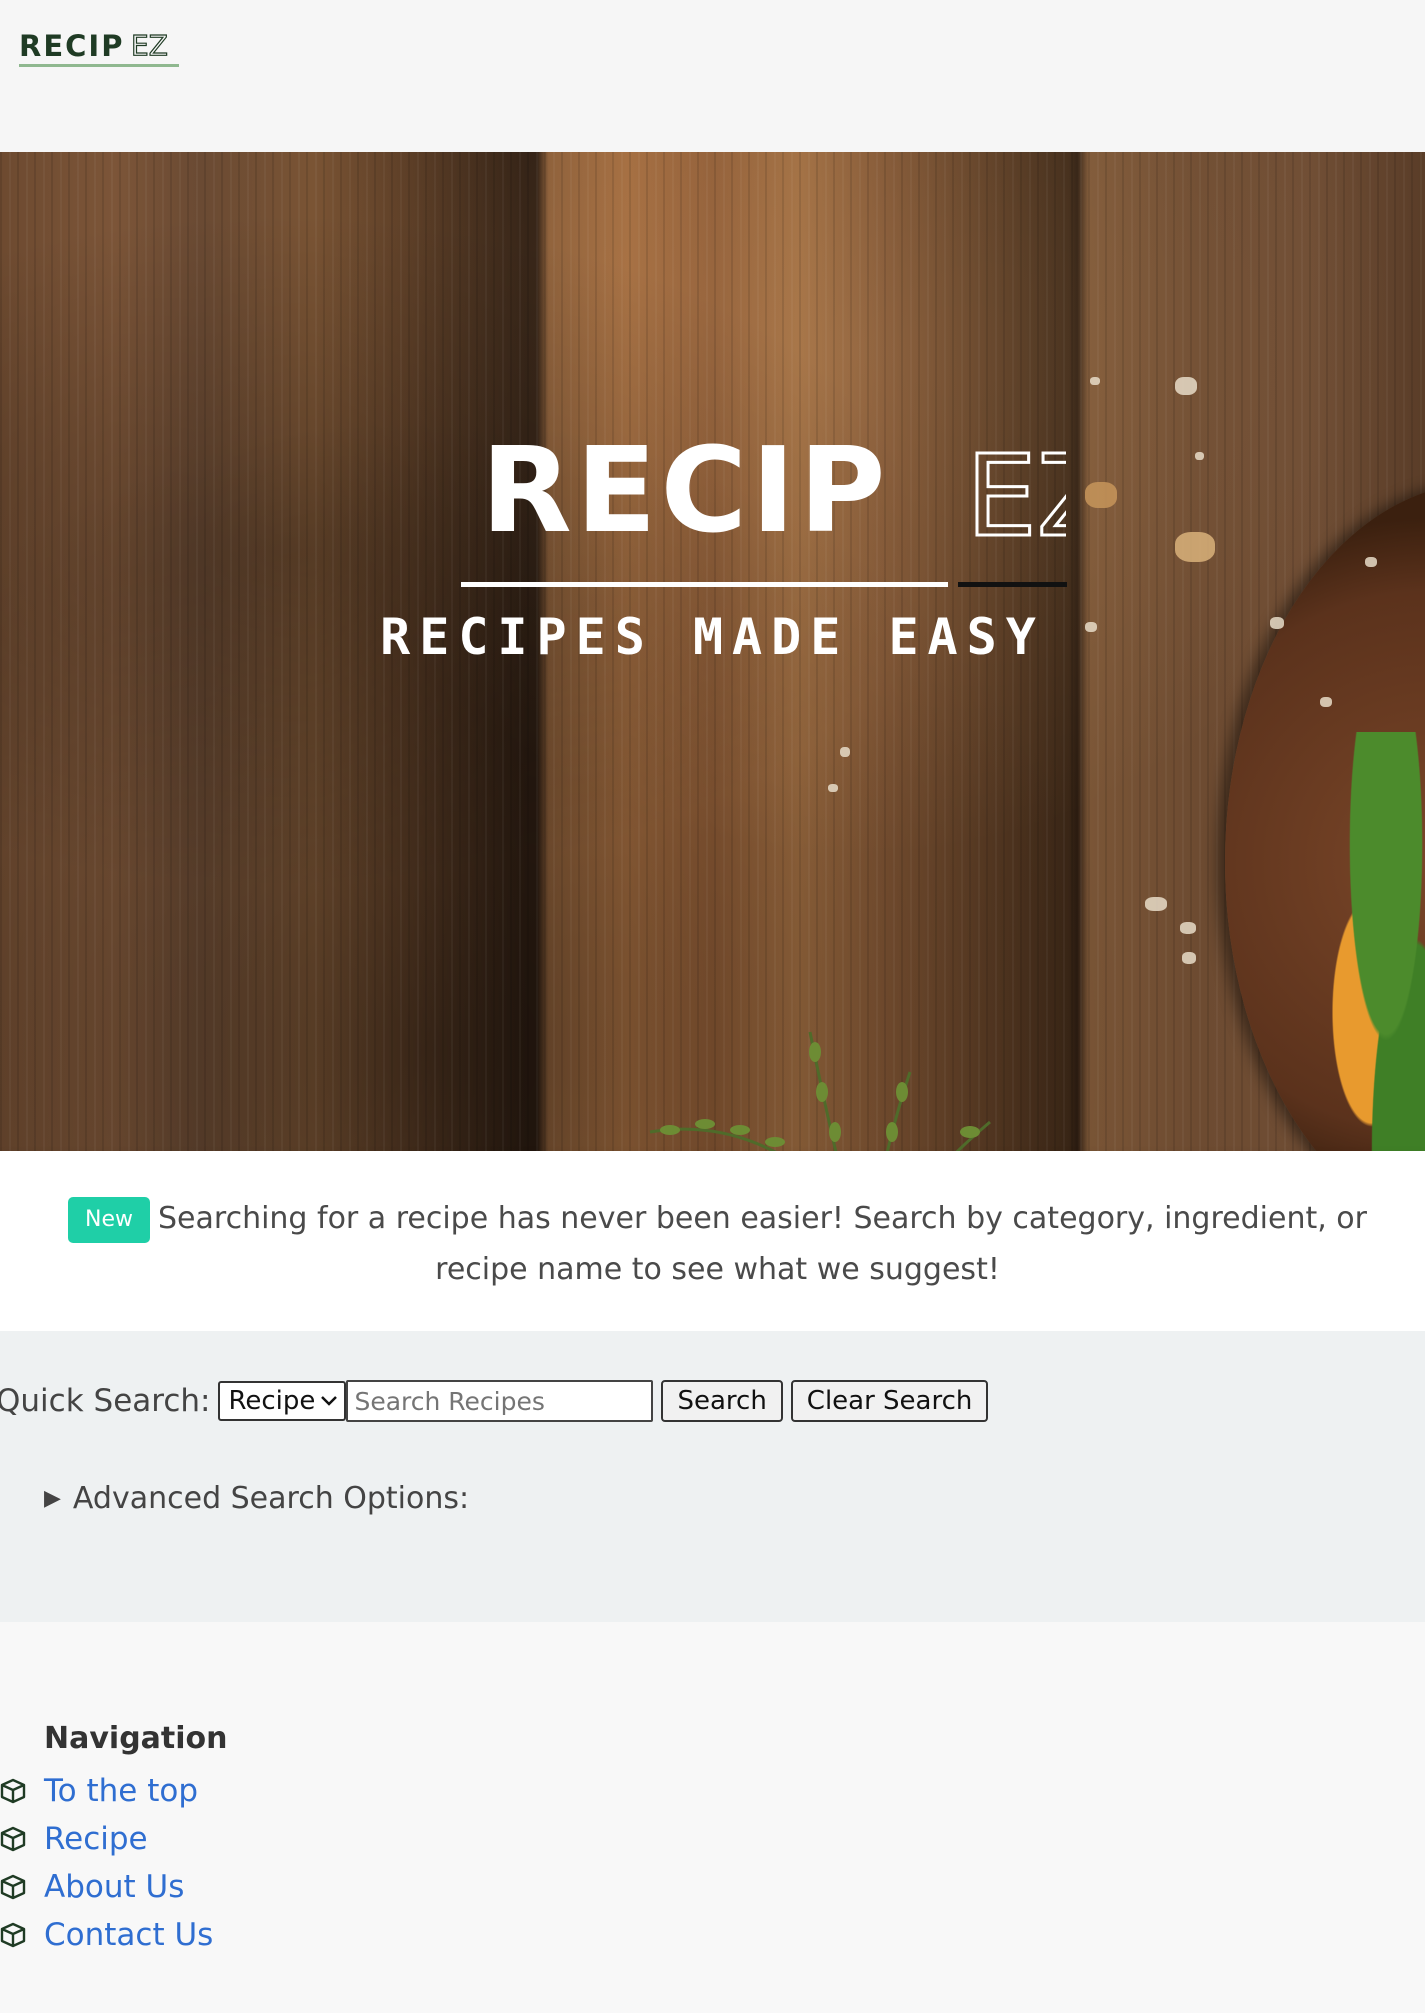  What do you see at coordinates (271, 1498) in the screenshot?
I see `advanced-search-label: Advanced Search Options:` at bounding box center [271, 1498].